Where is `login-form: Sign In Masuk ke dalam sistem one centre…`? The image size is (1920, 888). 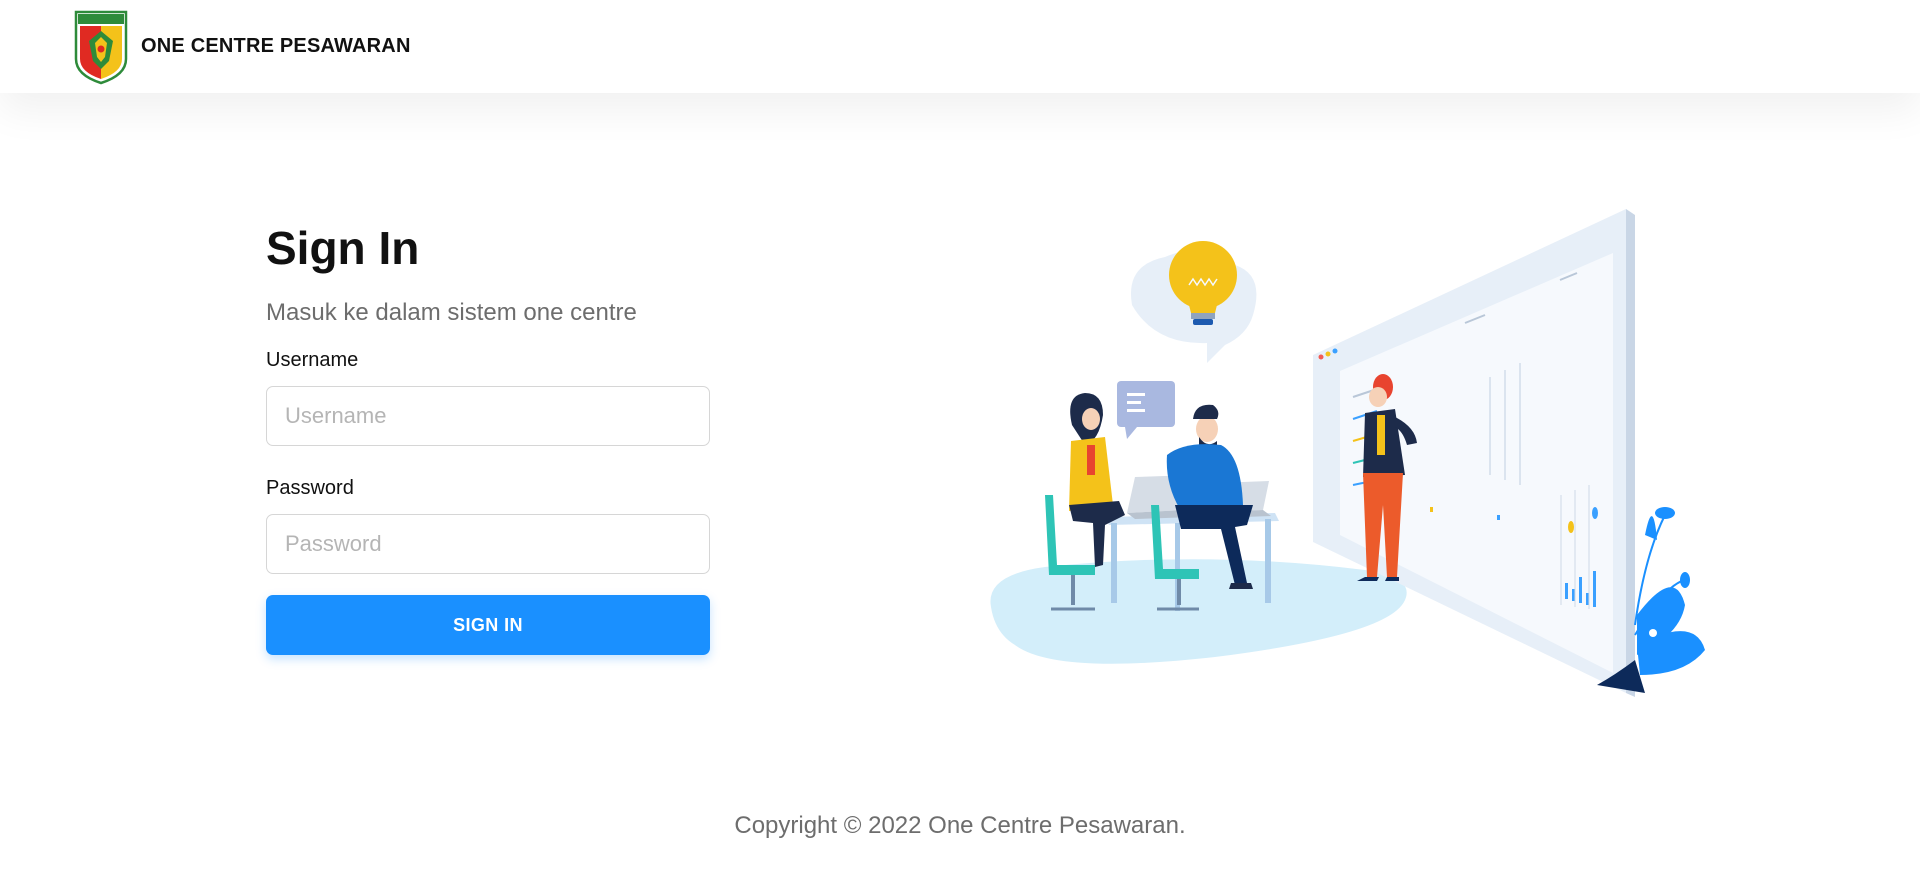 login-form: Sign In Masuk ke dalam sistem one centre… is located at coordinates (488, 437).